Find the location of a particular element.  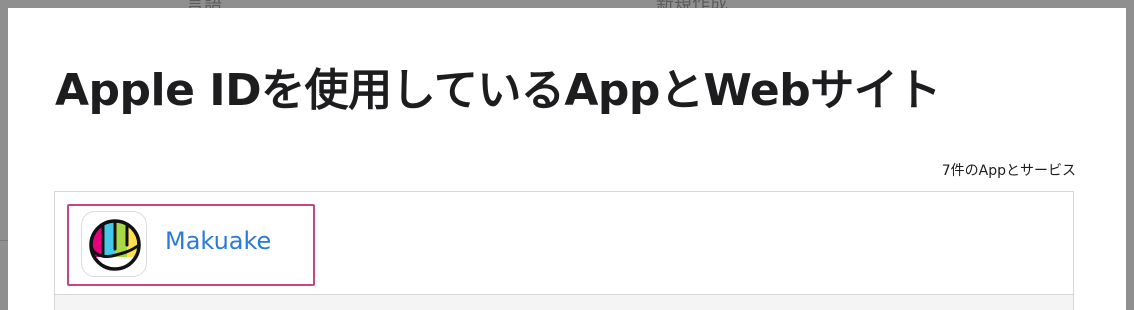

divider is located at coordinates (4, 240).